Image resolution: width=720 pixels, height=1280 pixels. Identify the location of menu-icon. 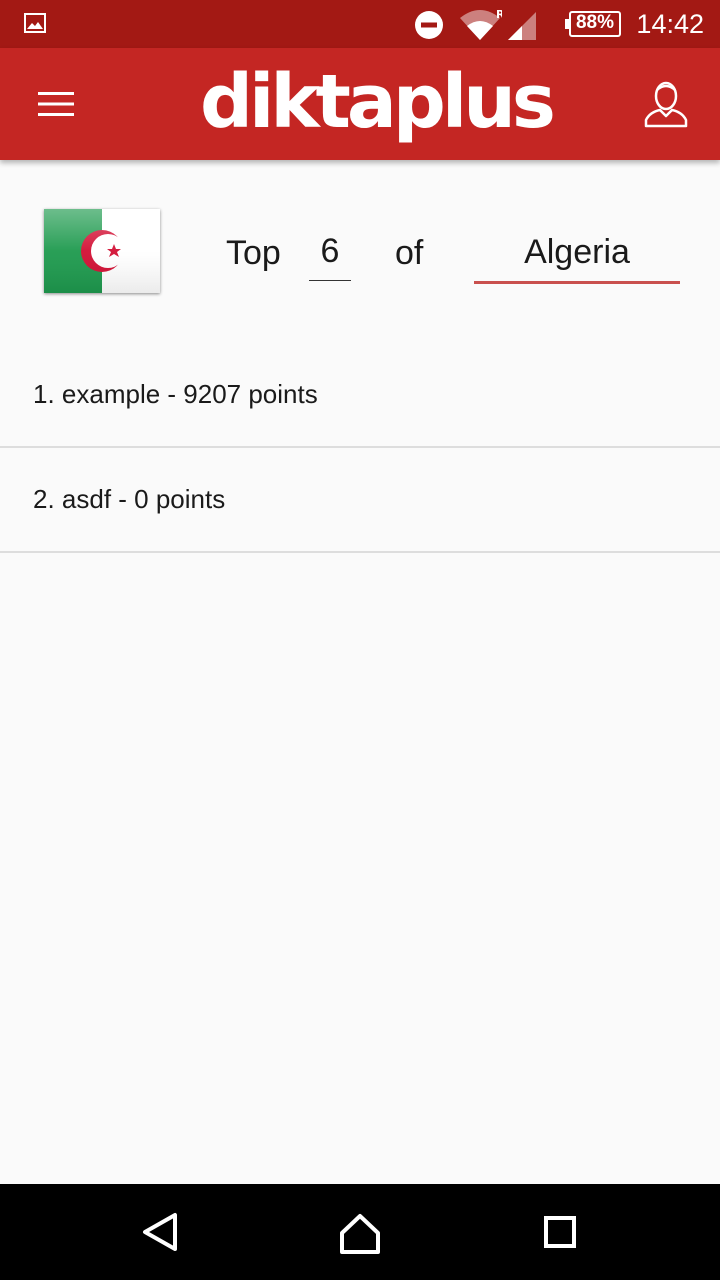
(56, 104).